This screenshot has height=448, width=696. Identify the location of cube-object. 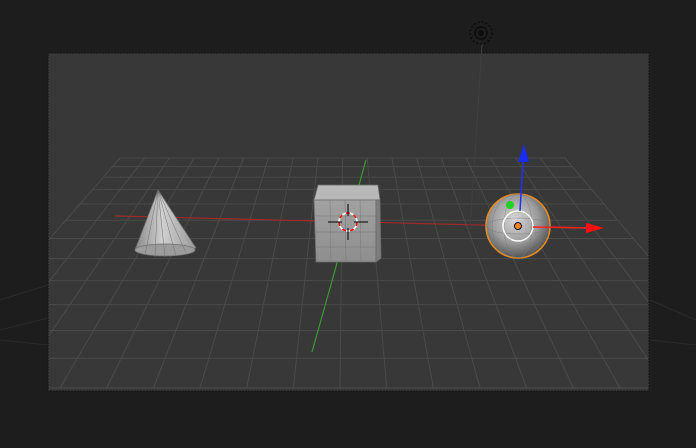
(347, 223).